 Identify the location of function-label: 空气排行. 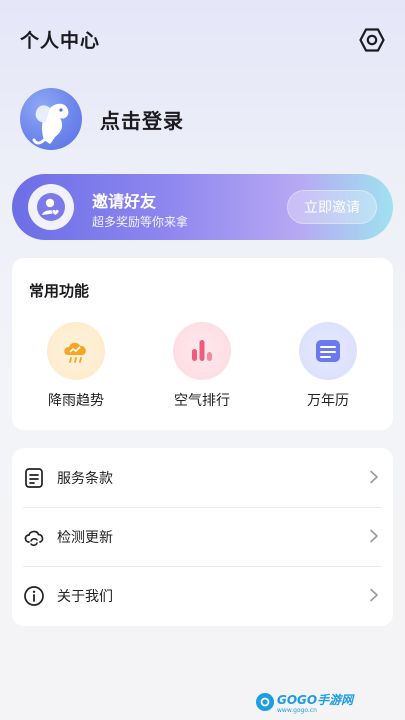
(202, 401).